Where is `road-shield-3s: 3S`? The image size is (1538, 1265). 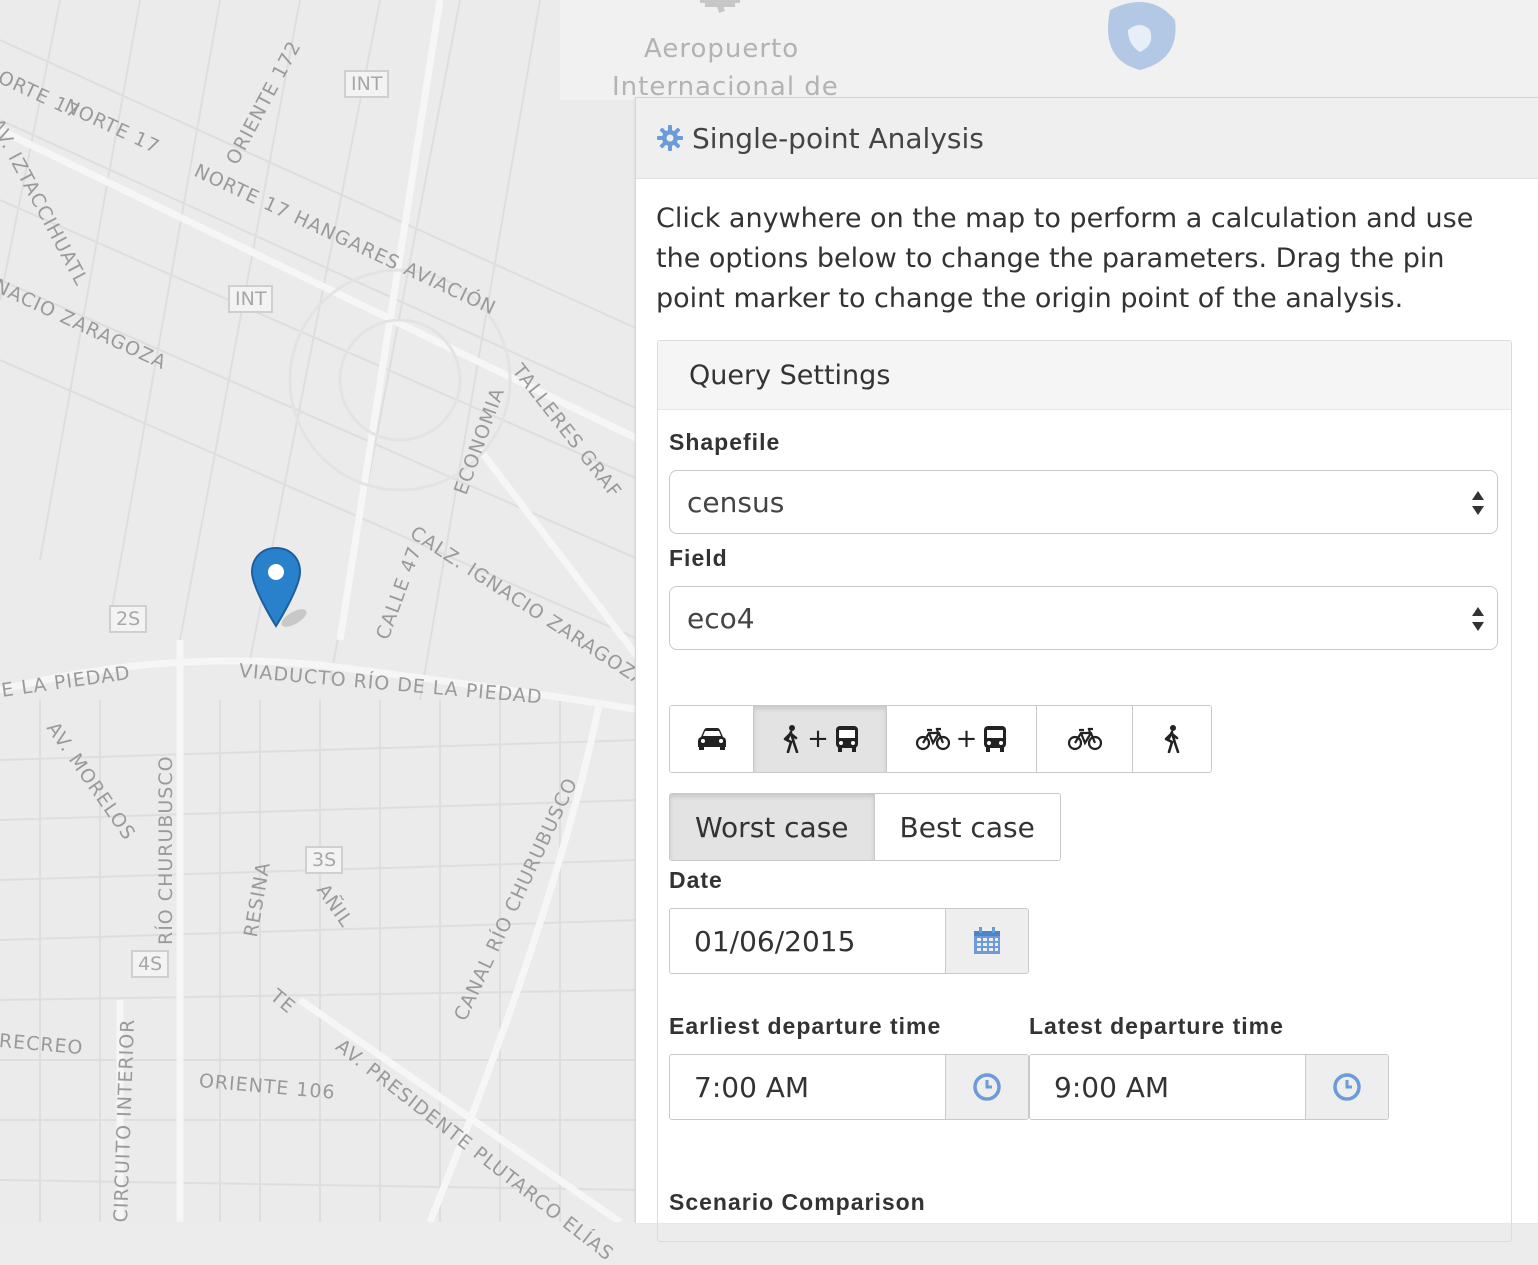 road-shield-3s: 3S is located at coordinates (324, 860).